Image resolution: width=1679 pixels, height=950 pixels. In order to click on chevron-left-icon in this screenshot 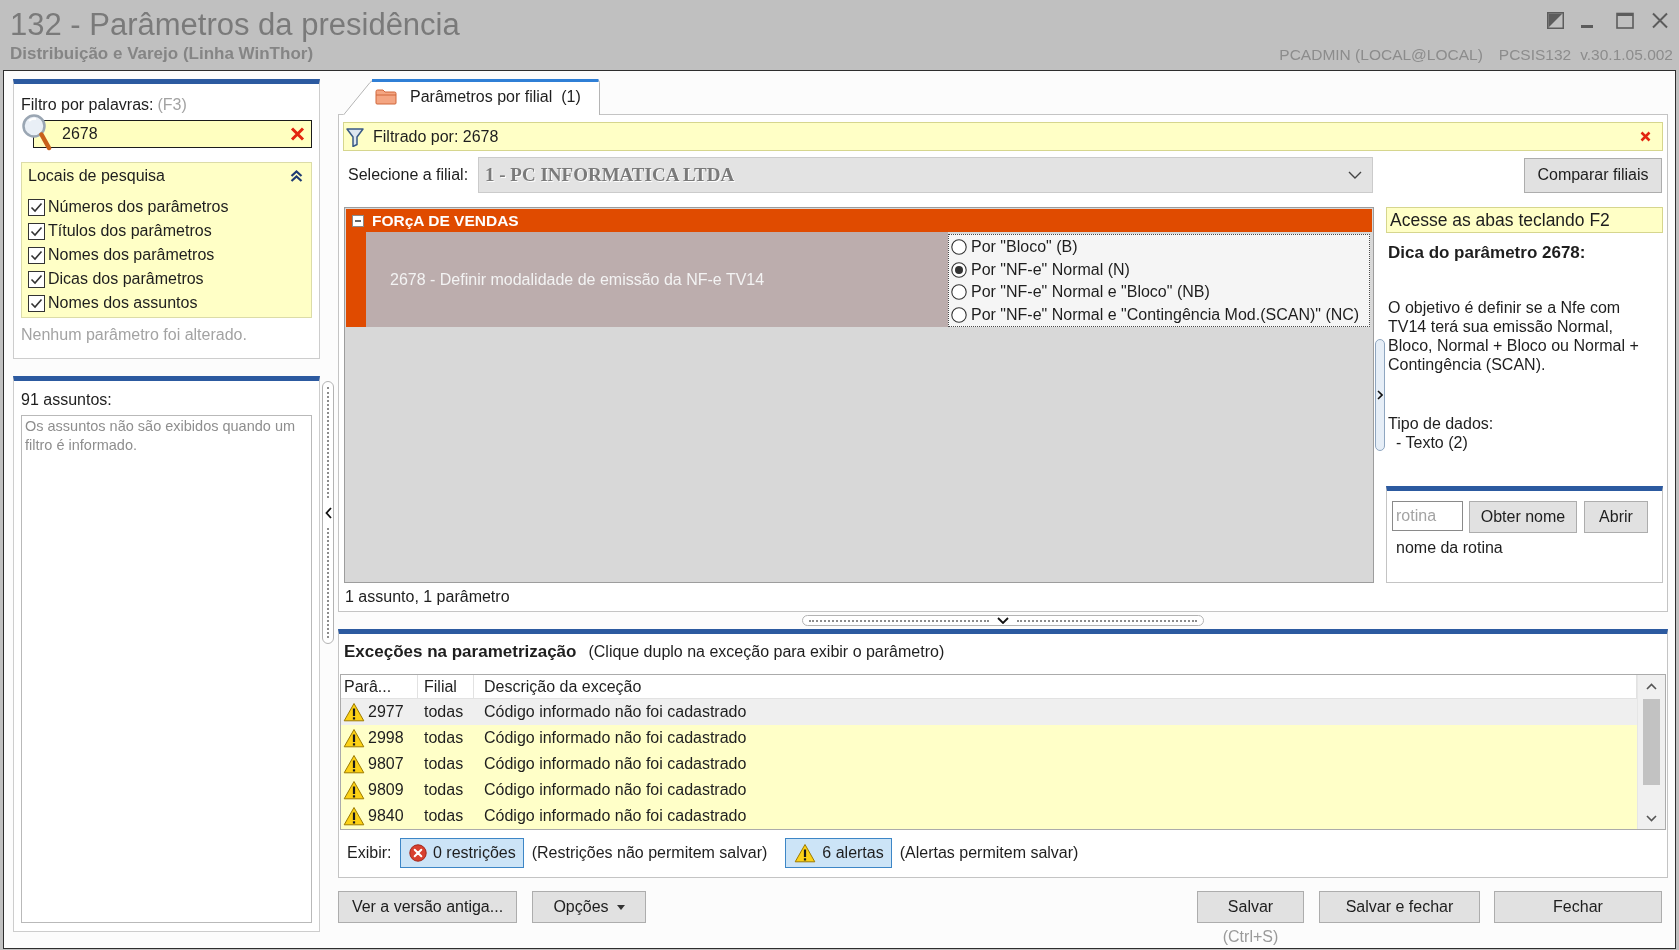, I will do `click(328, 512)`.